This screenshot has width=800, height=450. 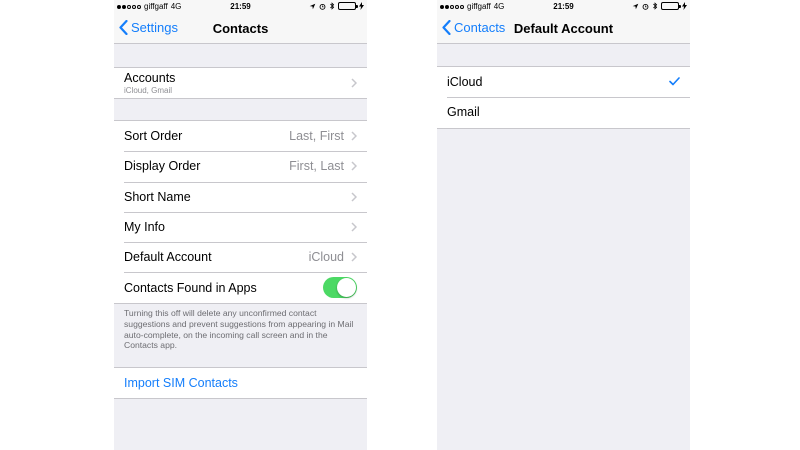 I want to click on account-options-group: iCloud Gmail, so click(x=563, y=97).